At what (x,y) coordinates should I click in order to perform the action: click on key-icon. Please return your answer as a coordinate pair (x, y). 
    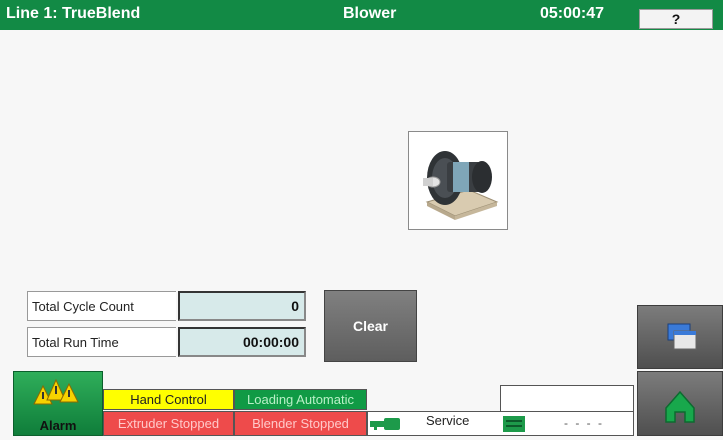
    Looking at the image, I should click on (385, 424).